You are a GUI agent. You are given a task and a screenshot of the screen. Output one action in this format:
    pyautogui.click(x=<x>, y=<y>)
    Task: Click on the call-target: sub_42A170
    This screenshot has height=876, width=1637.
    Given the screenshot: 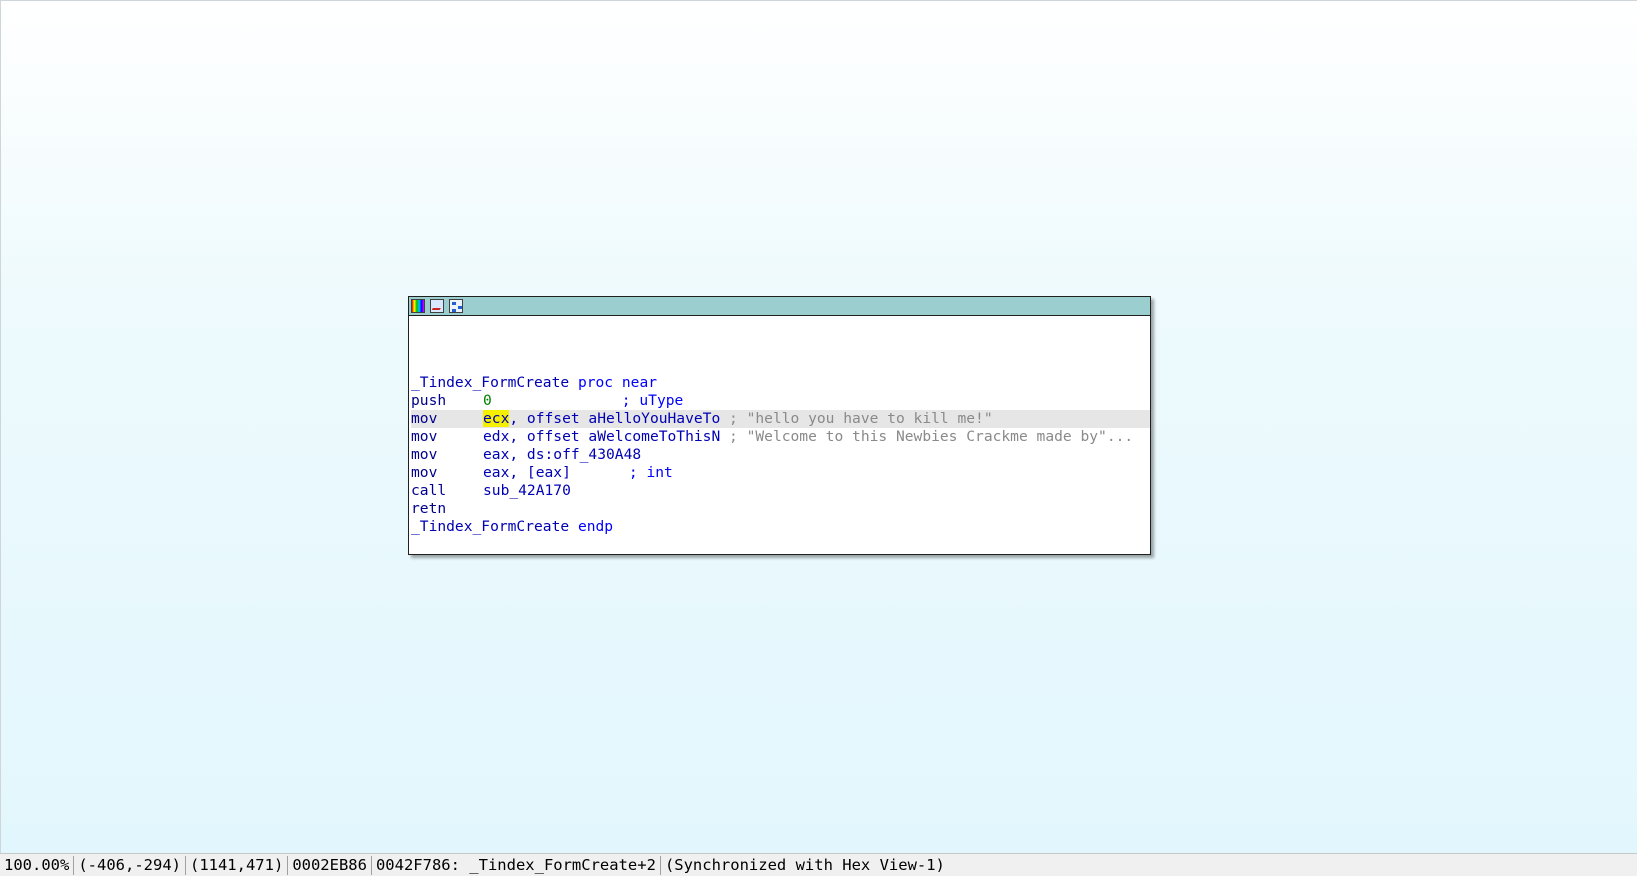 What is the action you would take?
    pyautogui.click(x=527, y=490)
    